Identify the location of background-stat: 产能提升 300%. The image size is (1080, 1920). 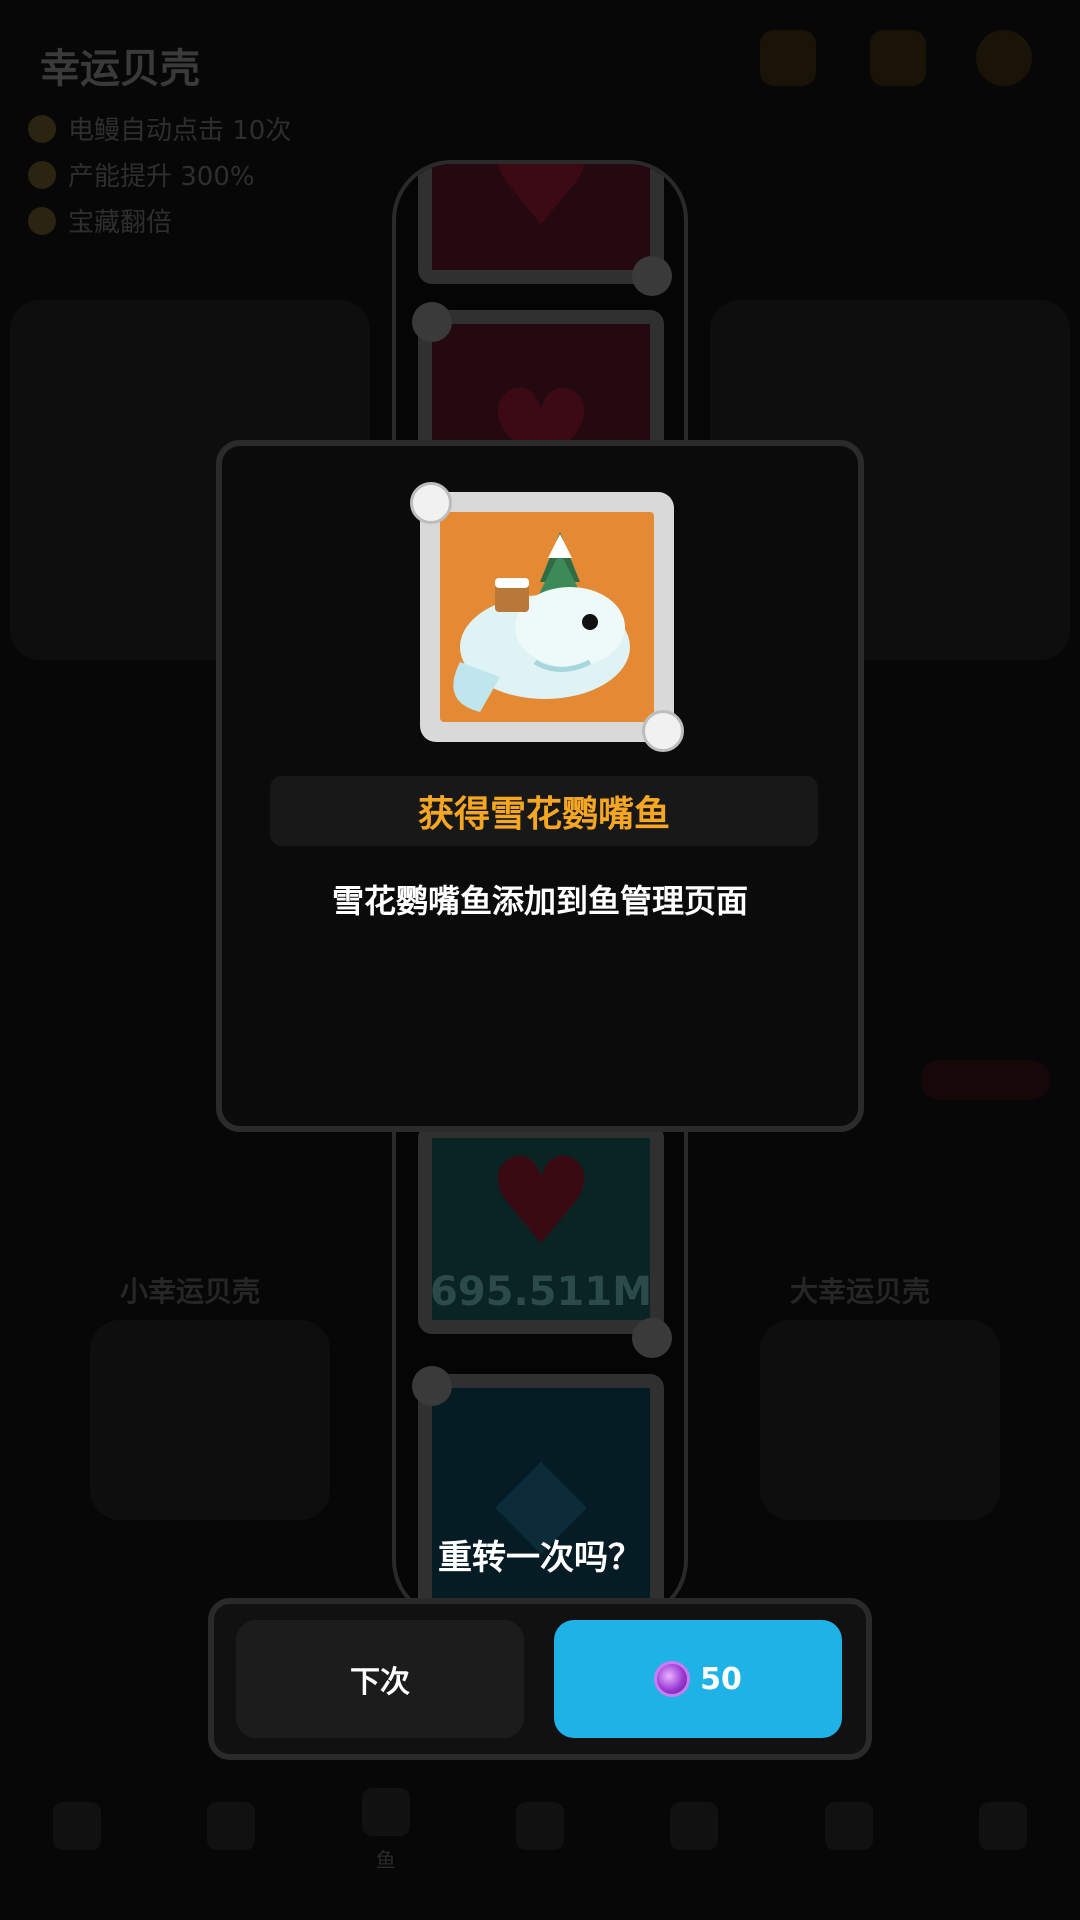
(141, 174).